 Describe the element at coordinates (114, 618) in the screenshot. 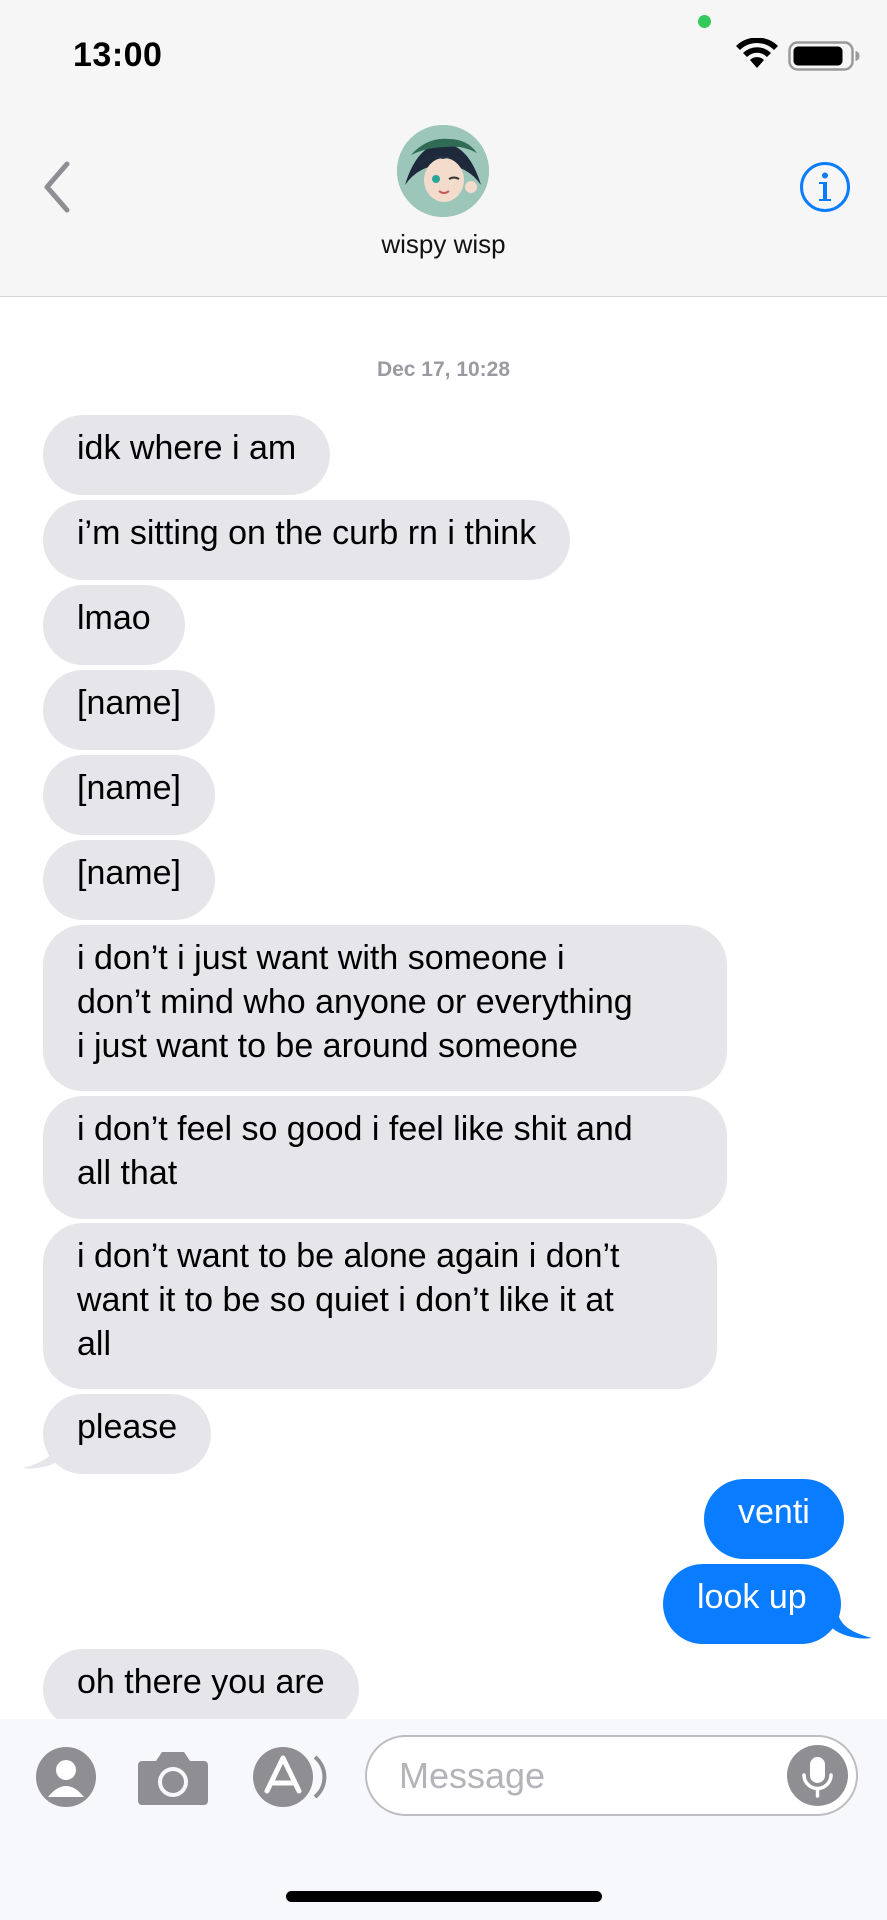

I see `message-text: lmao` at that location.